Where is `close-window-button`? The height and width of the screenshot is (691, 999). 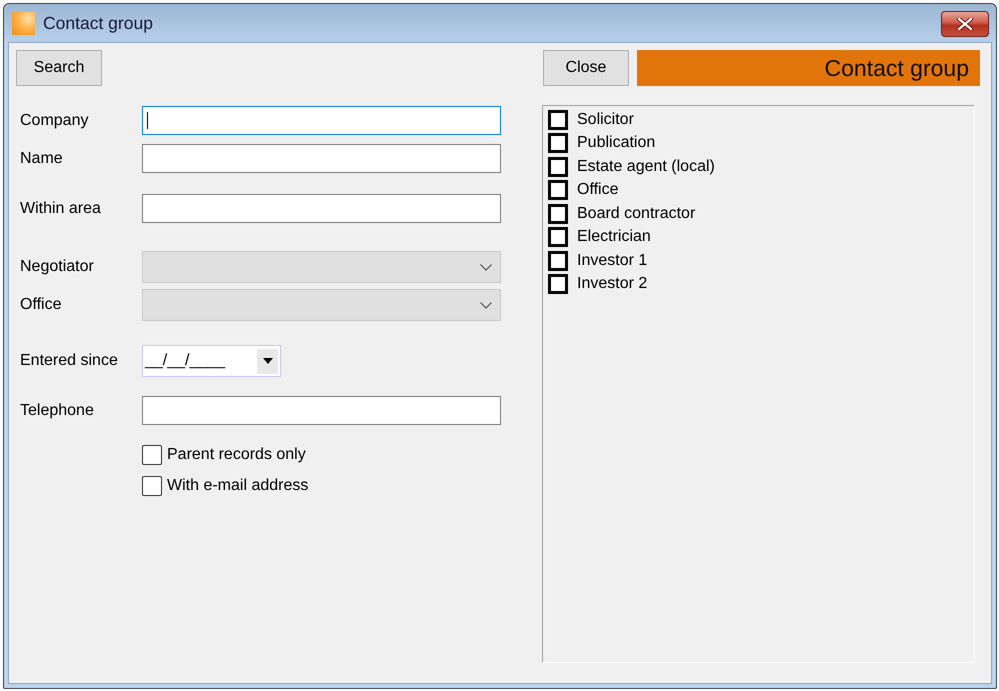 close-window-button is located at coordinates (965, 23).